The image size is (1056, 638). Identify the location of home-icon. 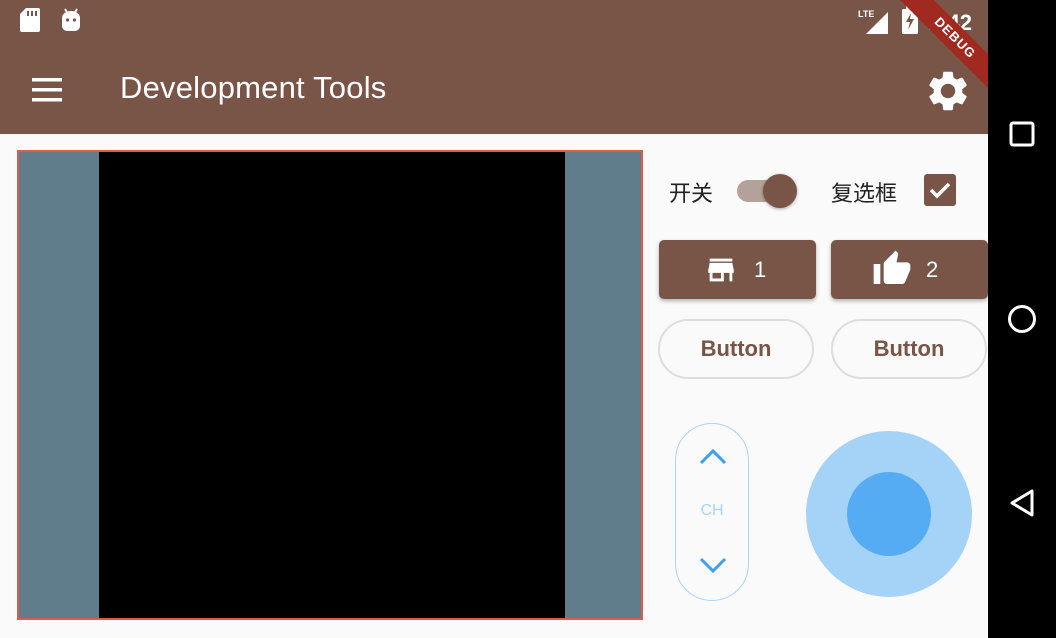
(1022, 319).